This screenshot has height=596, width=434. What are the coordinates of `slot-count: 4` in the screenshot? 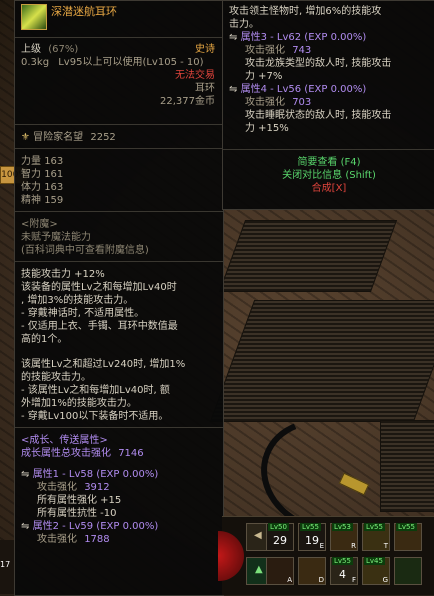 It's located at (342, 574).